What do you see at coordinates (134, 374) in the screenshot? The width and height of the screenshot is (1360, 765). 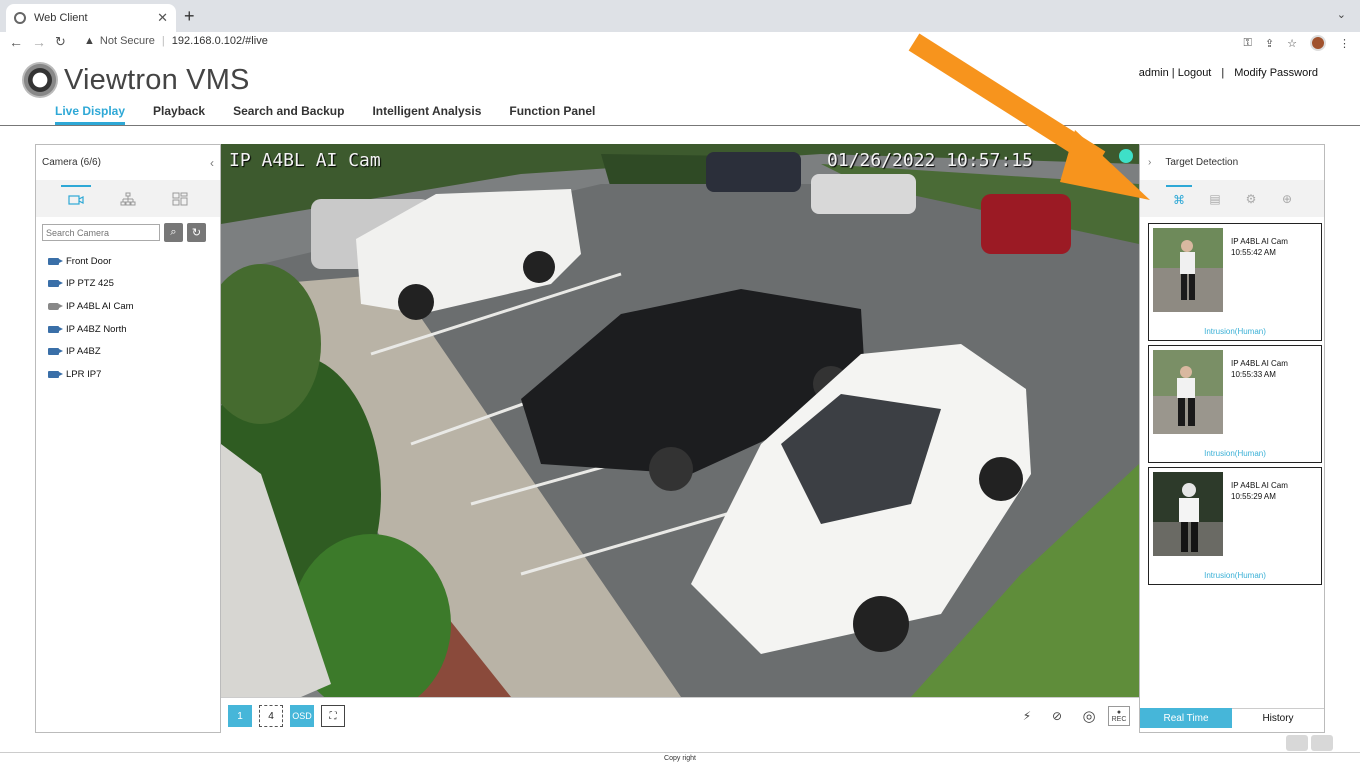 I see `camera-item-lpr-ip7: LPR IP7` at bounding box center [134, 374].